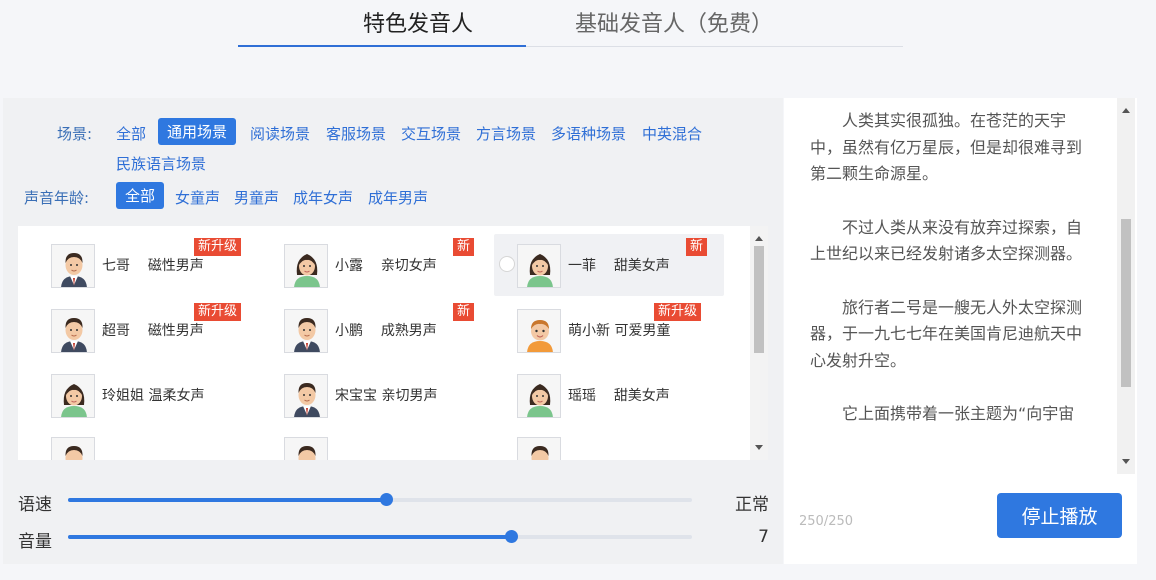 The height and width of the screenshot is (580, 1156). Describe the element at coordinates (507, 264) in the screenshot. I see `voice-select-radio` at that location.